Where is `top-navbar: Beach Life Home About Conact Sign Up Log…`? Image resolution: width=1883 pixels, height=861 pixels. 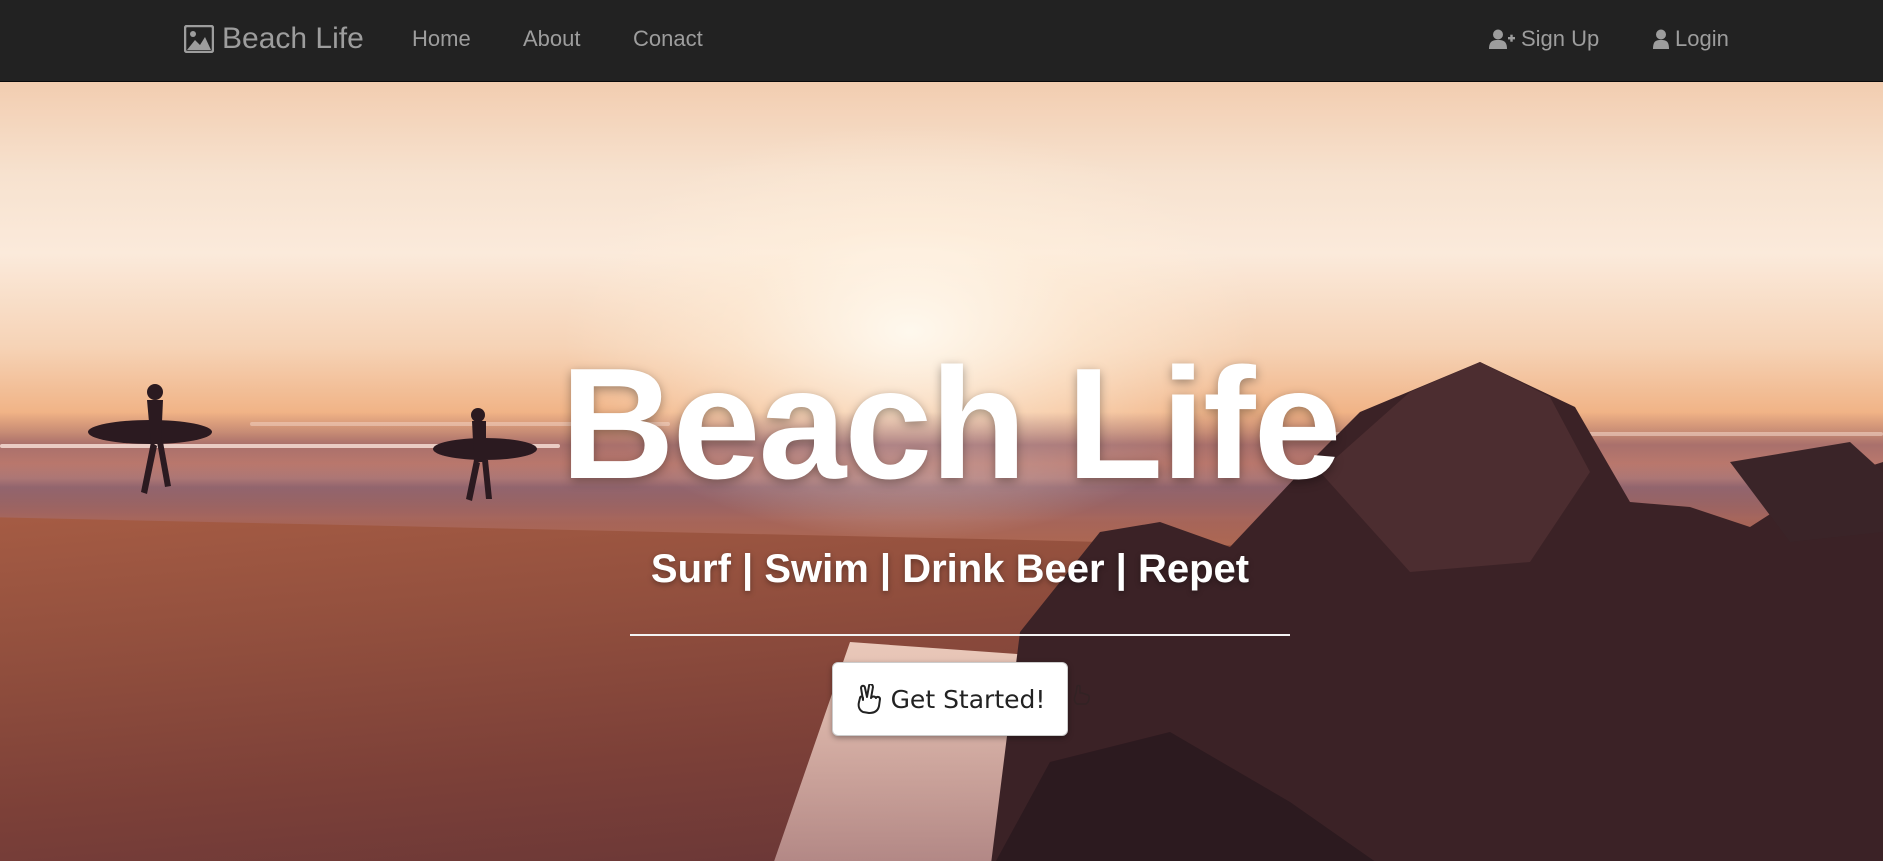 top-navbar: Beach Life Home About Conact Sign Up Log… is located at coordinates (941, 41).